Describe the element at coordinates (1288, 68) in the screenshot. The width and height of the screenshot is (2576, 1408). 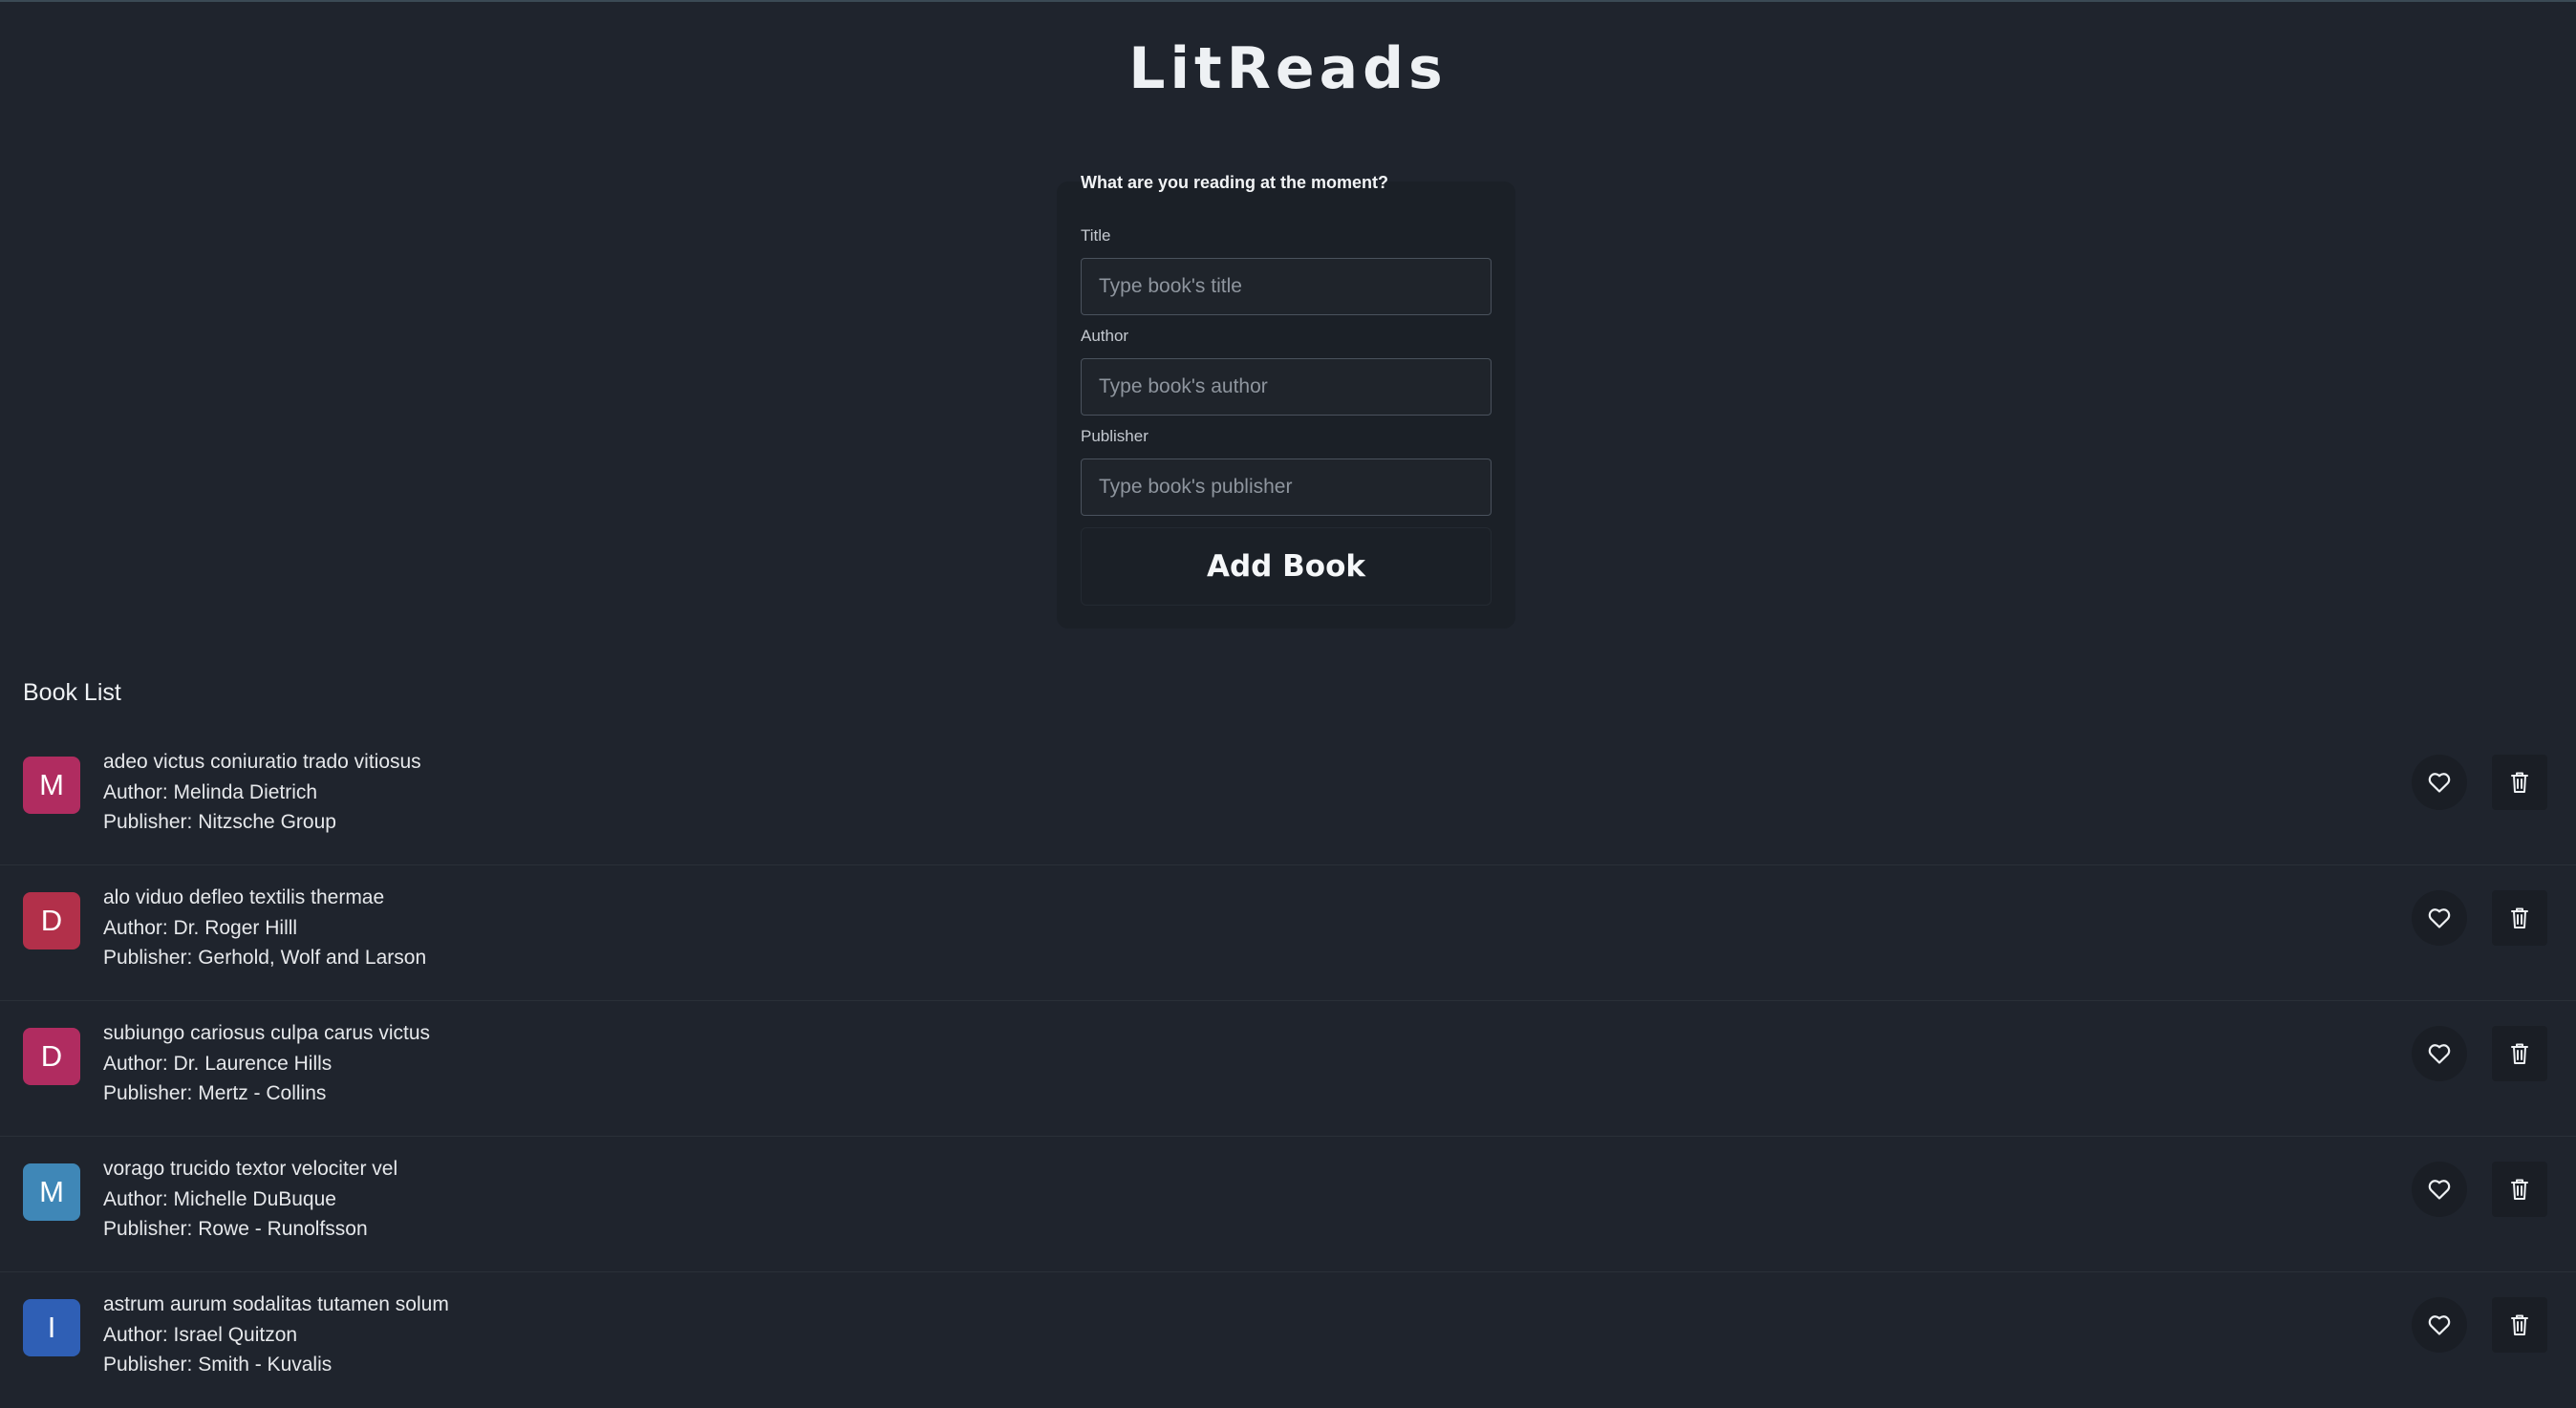
I see `app-title: LitReads` at that location.